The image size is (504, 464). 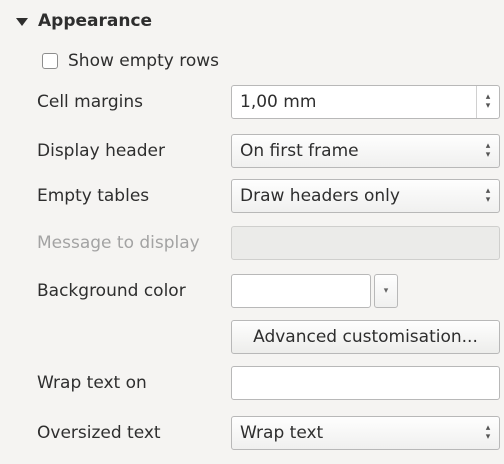 I want to click on background-color-swatch, so click(x=301, y=291).